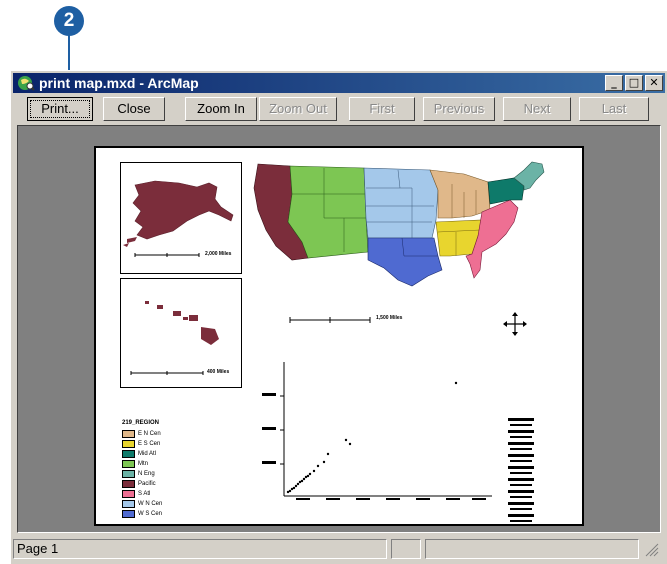  Describe the element at coordinates (339, 83) in the screenshot. I see `title-bar: print map.mxd - ArcMap _ □ ✕` at that location.